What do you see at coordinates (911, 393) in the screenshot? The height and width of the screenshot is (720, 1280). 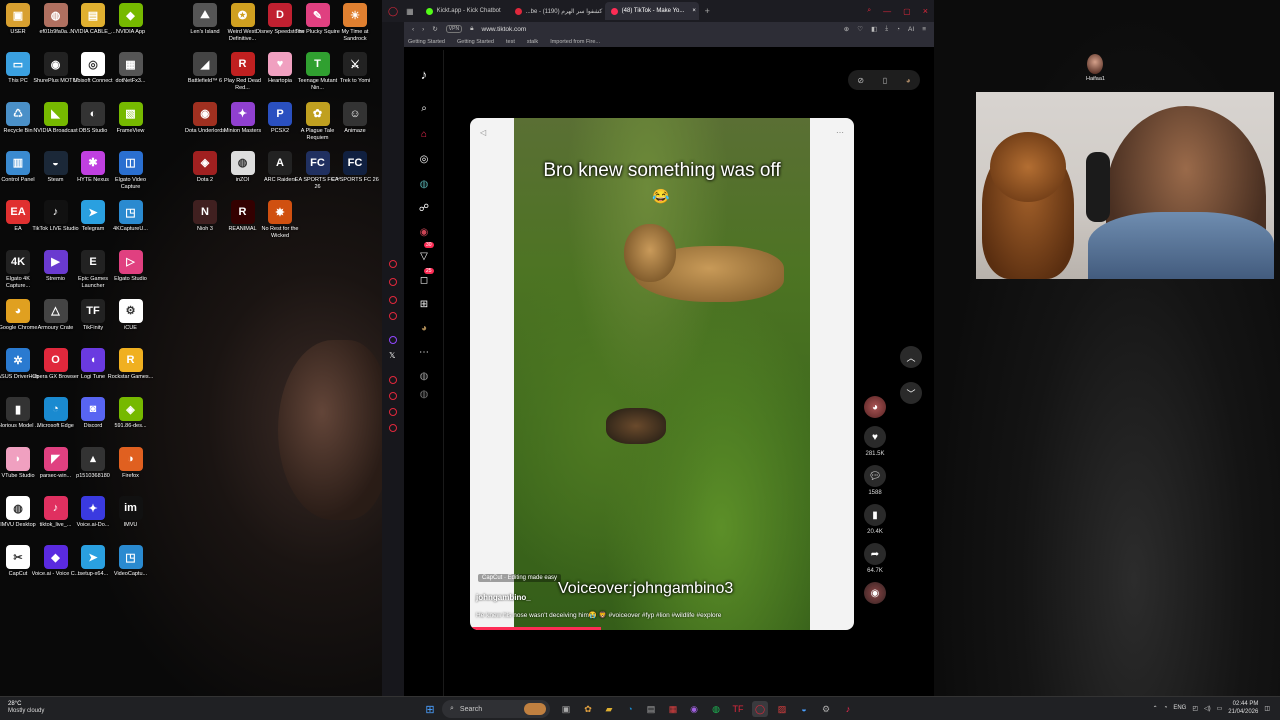 I see `next-video-button: ﹀` at bounding box center [911, 393].